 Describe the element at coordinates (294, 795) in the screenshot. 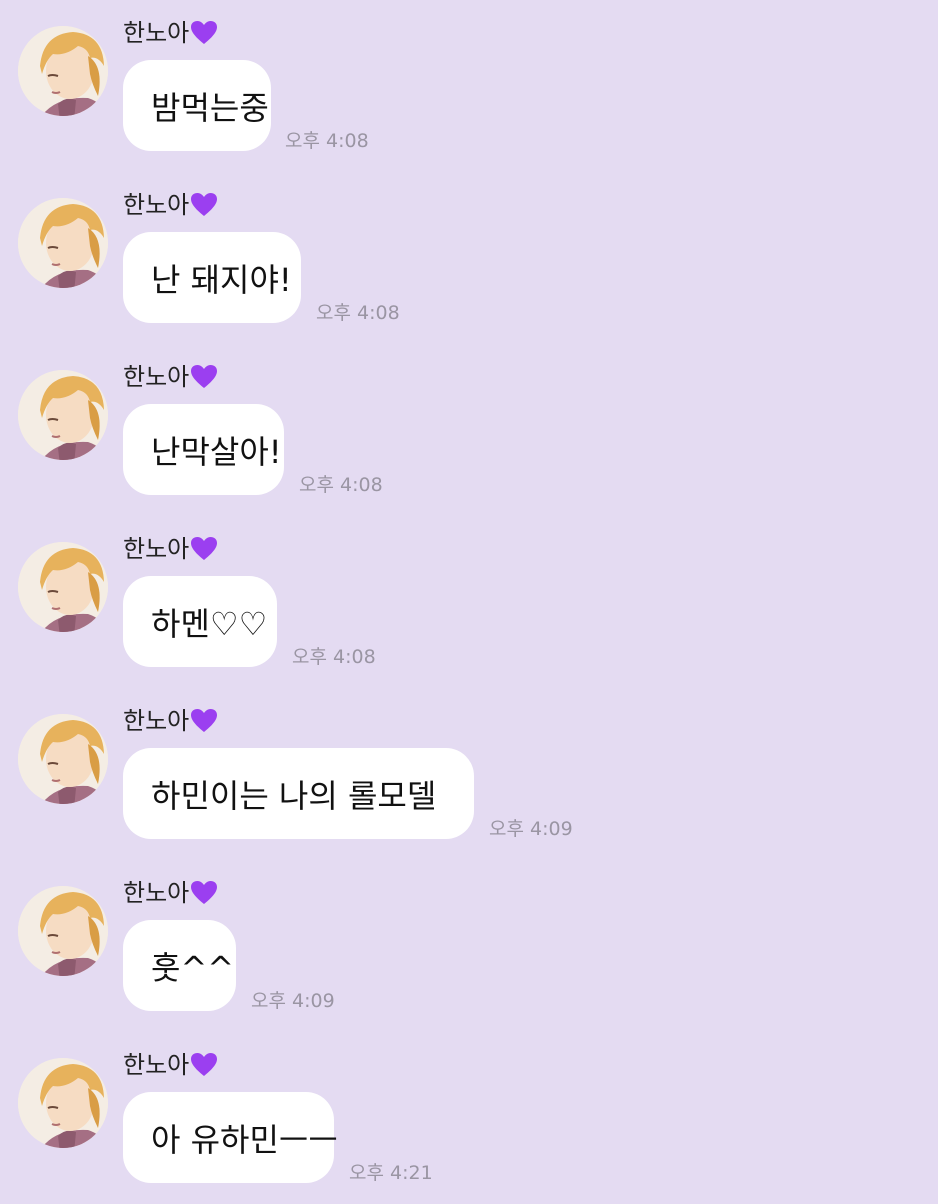

I see `message-text: 하민이는 나의 롤모델` at that location.